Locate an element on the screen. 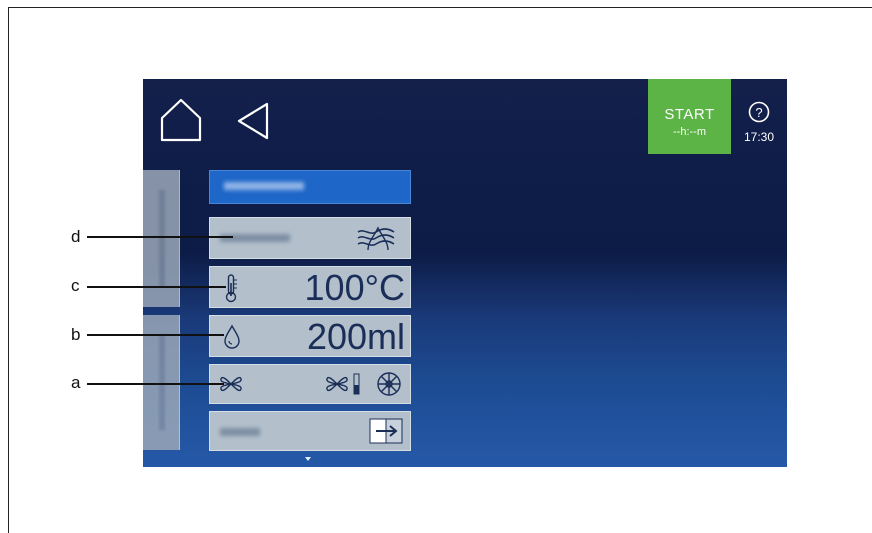 The width and height of the screenshot is (872, 533). help-icon: ? is located at coordinates (759, 112).